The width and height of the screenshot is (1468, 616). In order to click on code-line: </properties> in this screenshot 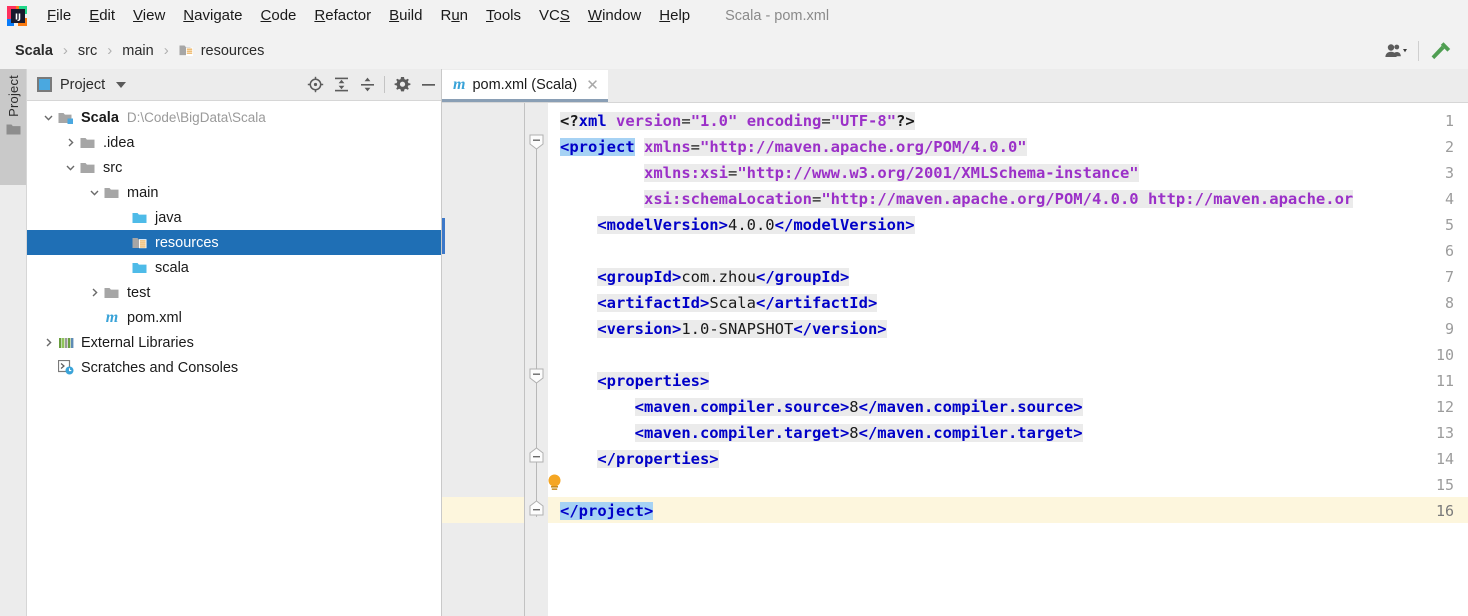, I will do `click(639, 459)`.